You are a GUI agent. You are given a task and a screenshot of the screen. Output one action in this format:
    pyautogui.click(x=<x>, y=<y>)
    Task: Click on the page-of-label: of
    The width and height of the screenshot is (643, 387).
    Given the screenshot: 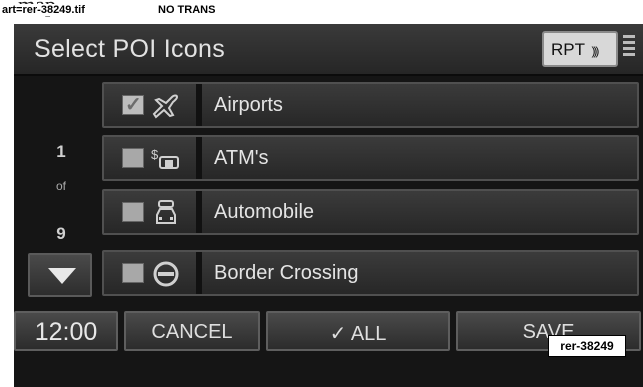 What is the action you would take?
    pyautogui.click(x=60, y=186)
    